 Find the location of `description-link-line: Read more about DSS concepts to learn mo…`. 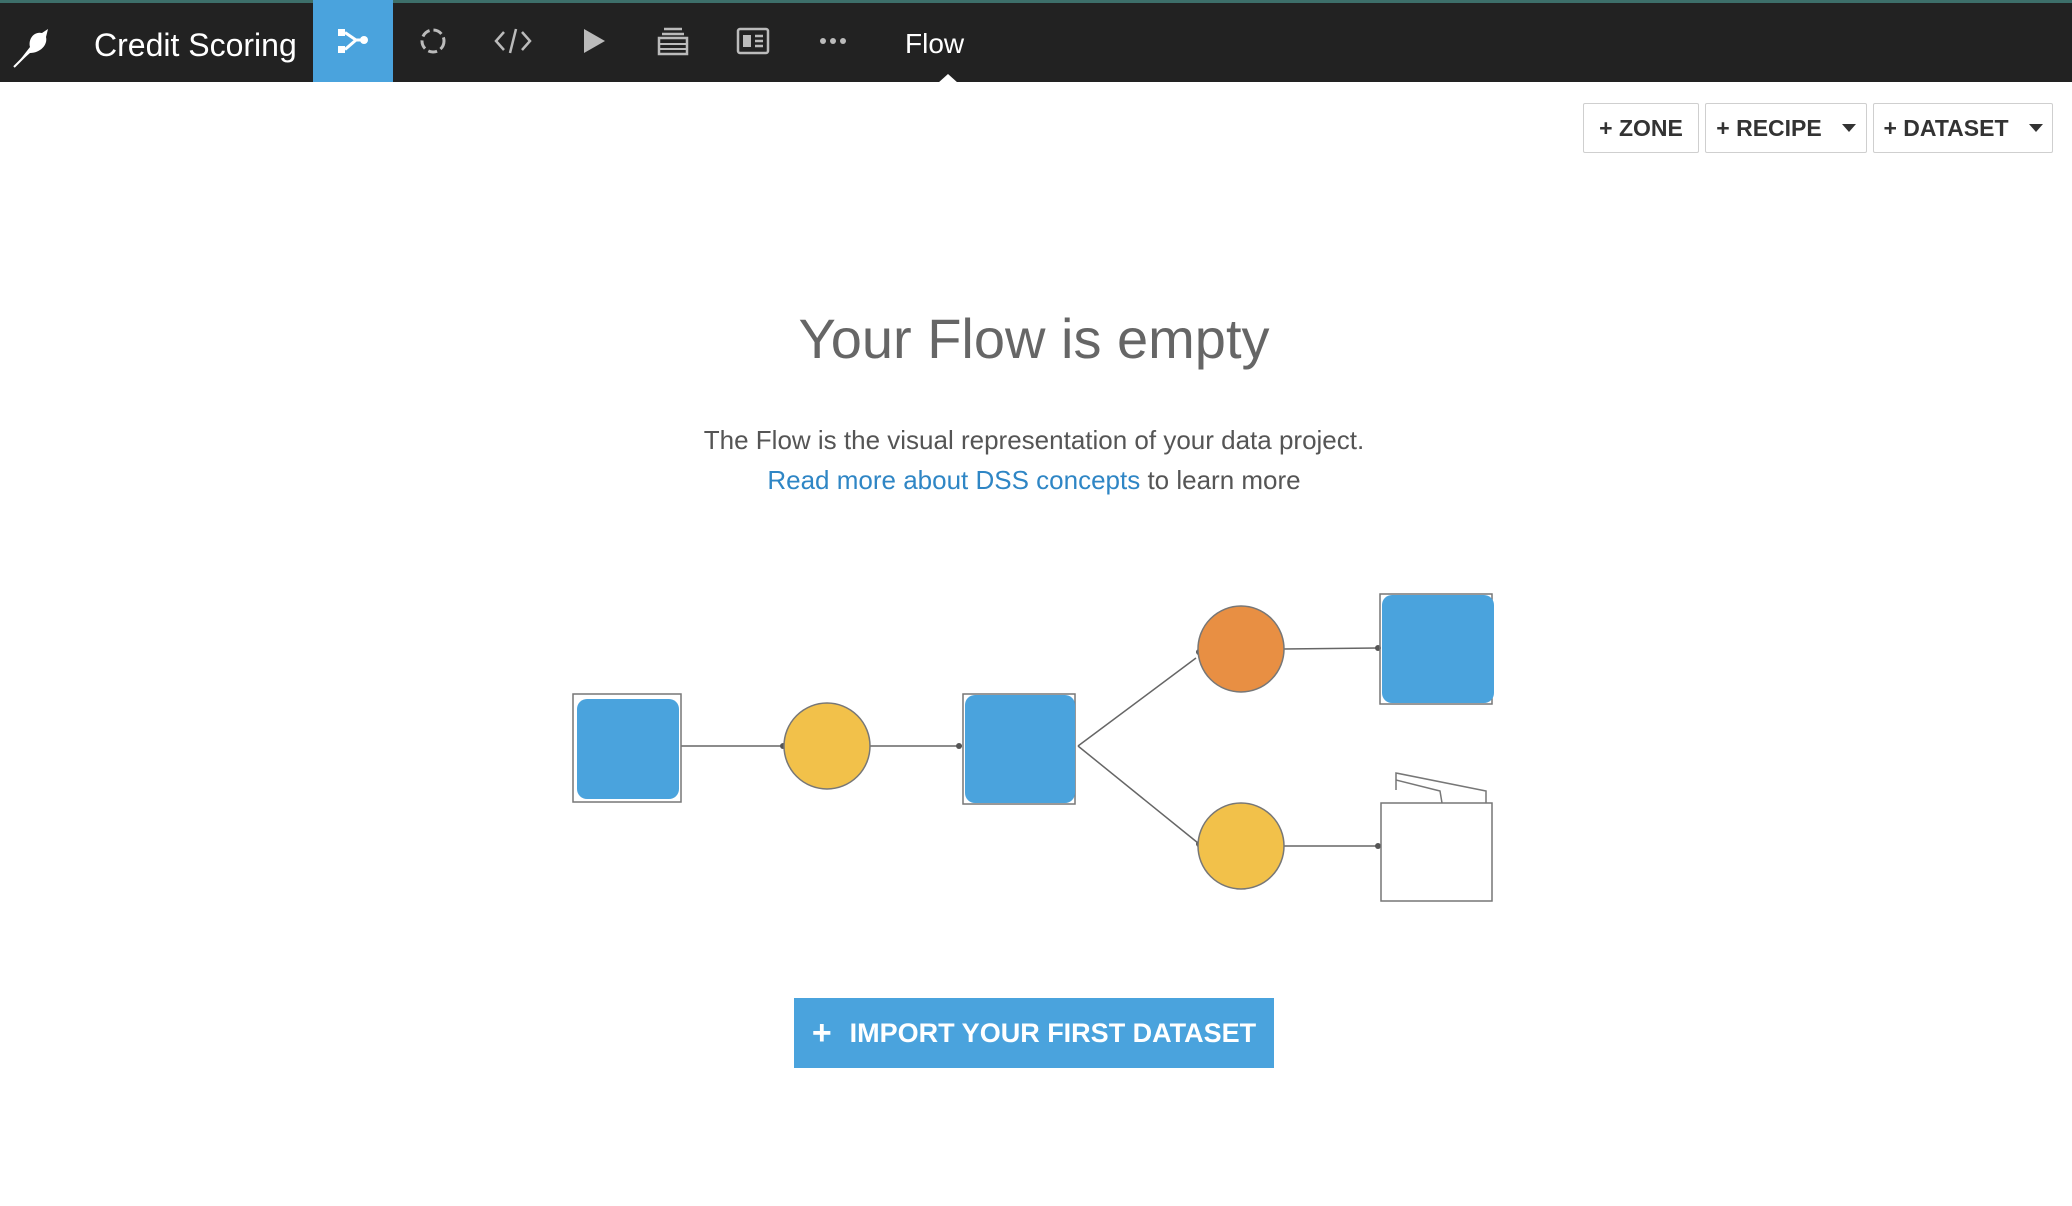

description-link-line: Read more about DSS concepts to learn mo… is located at coordinates (1034, 480).